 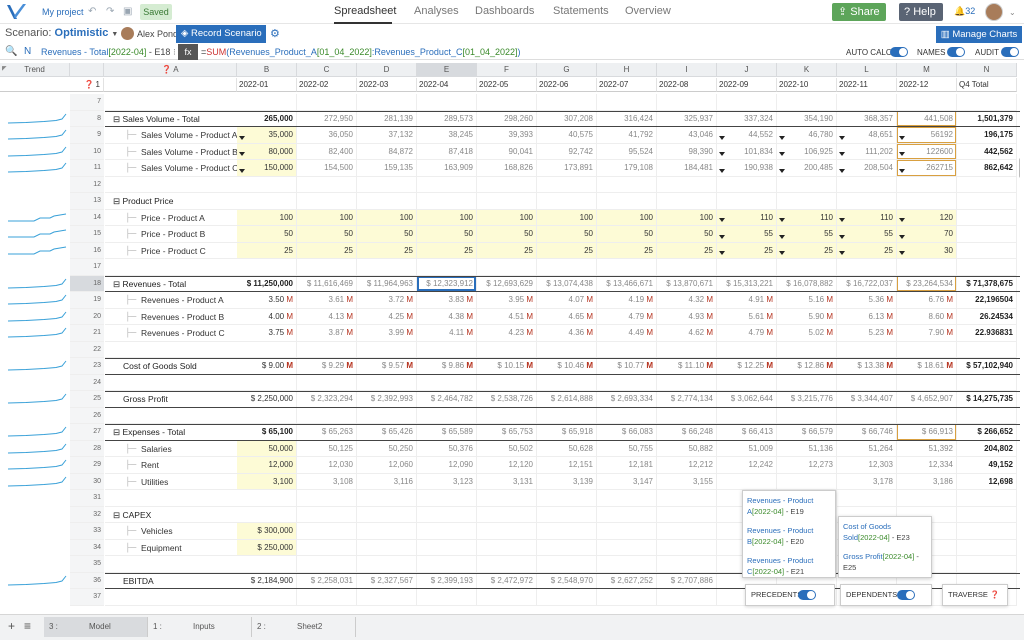 I want to click on grid-cell: 50,000, so click(x=267, y=448).